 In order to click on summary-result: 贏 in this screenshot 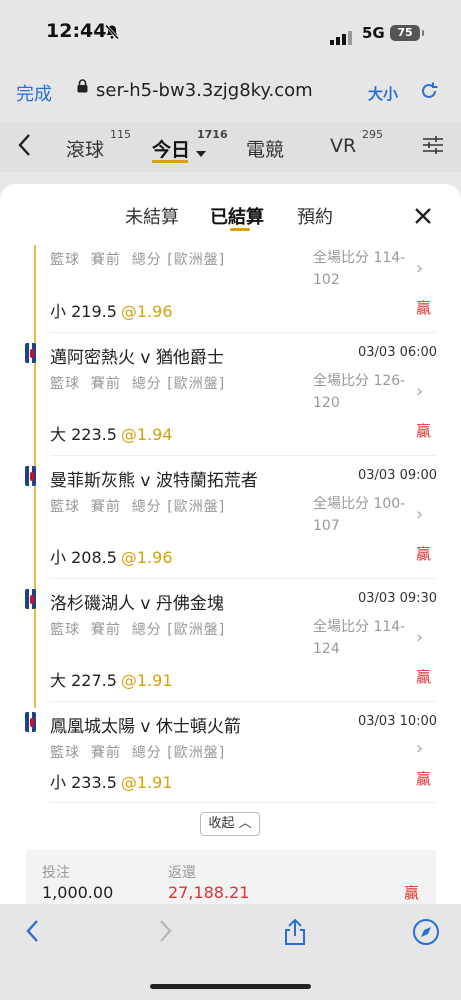, I will do `click(412, 893)`.